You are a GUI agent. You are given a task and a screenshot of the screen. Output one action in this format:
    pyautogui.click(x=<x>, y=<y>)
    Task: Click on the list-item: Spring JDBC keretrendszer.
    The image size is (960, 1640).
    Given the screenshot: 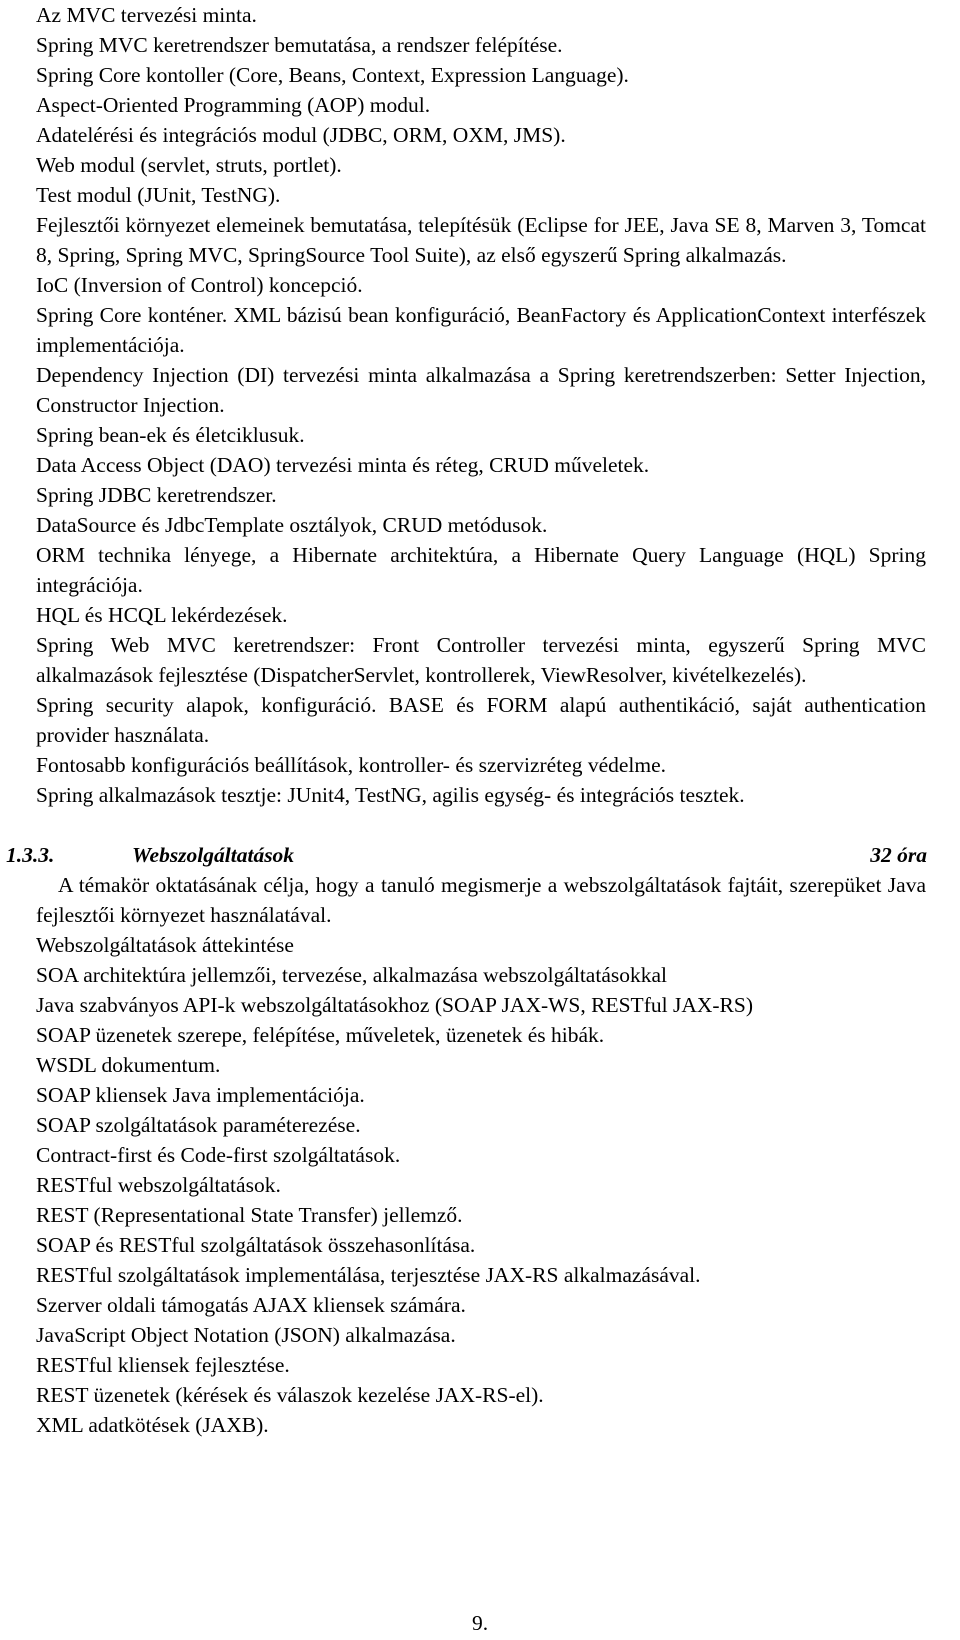 What is the action you would take?
    pyautogui.click(x=156, y=495)
    